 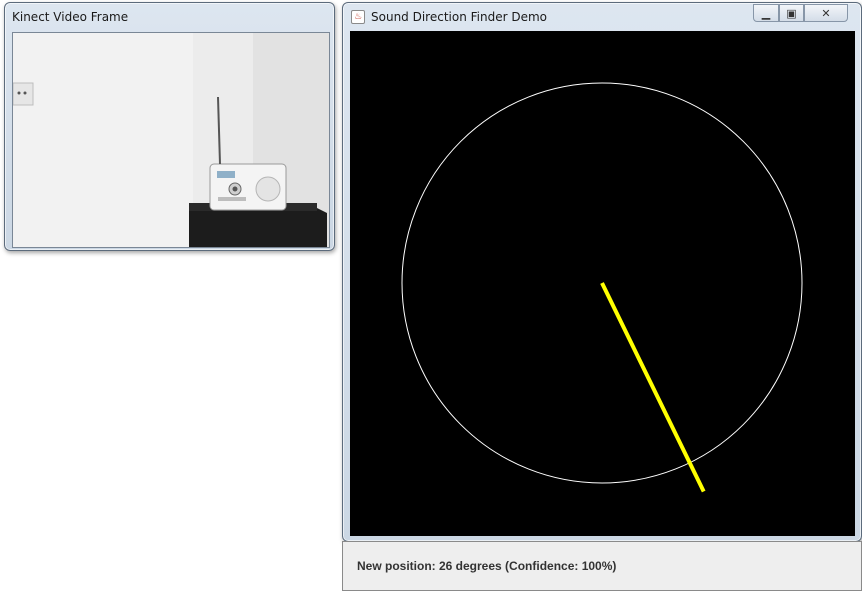 I want to click on close-button: ✕, so click(x=826, y=13).